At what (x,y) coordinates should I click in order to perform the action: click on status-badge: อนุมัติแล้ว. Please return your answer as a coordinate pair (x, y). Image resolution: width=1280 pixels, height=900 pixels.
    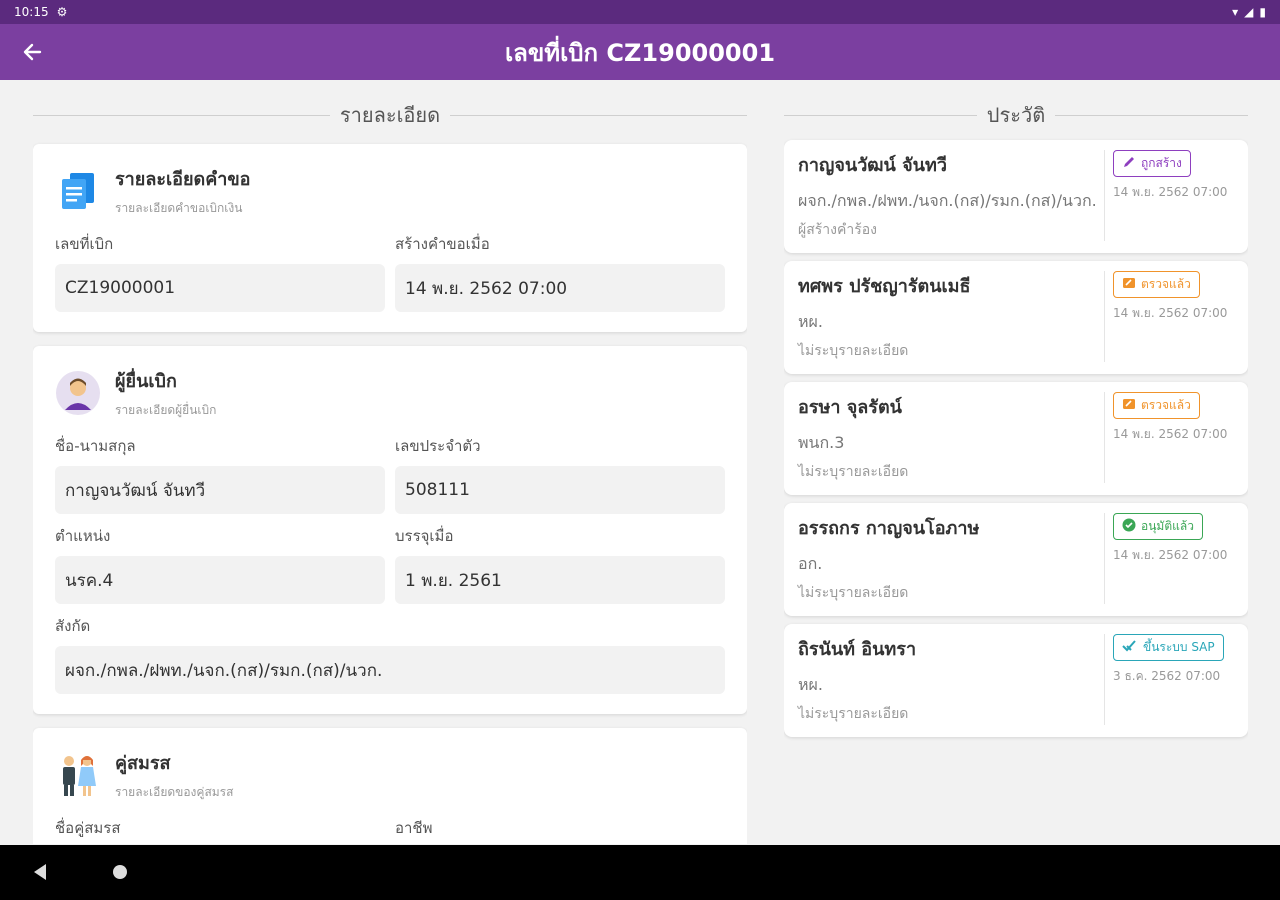
    Looking at the image, I should click on (1158, 526).